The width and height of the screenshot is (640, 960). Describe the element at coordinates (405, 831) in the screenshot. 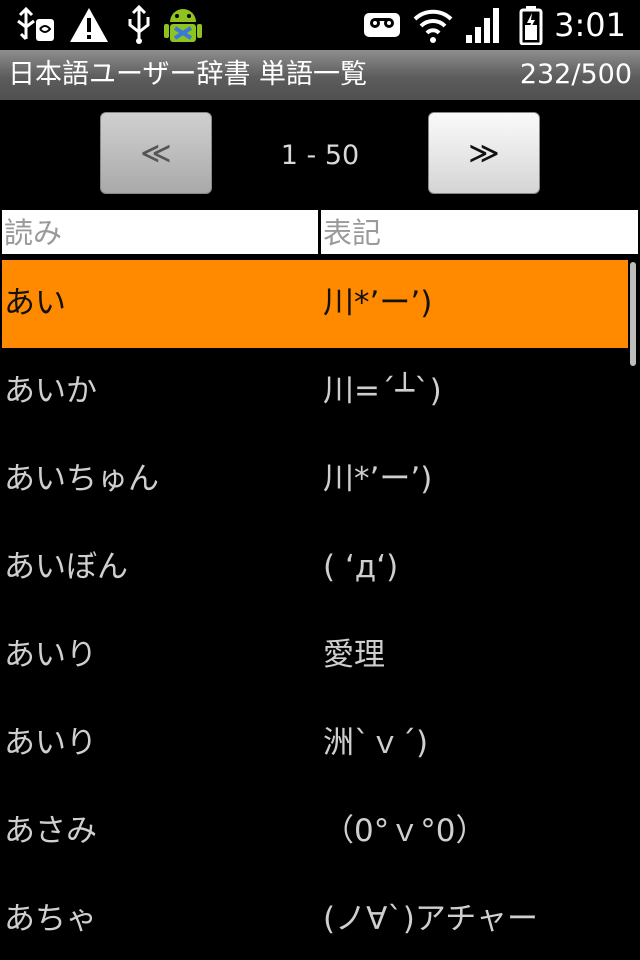

I see `item-notation: （0°ｖ°0）` at that location.